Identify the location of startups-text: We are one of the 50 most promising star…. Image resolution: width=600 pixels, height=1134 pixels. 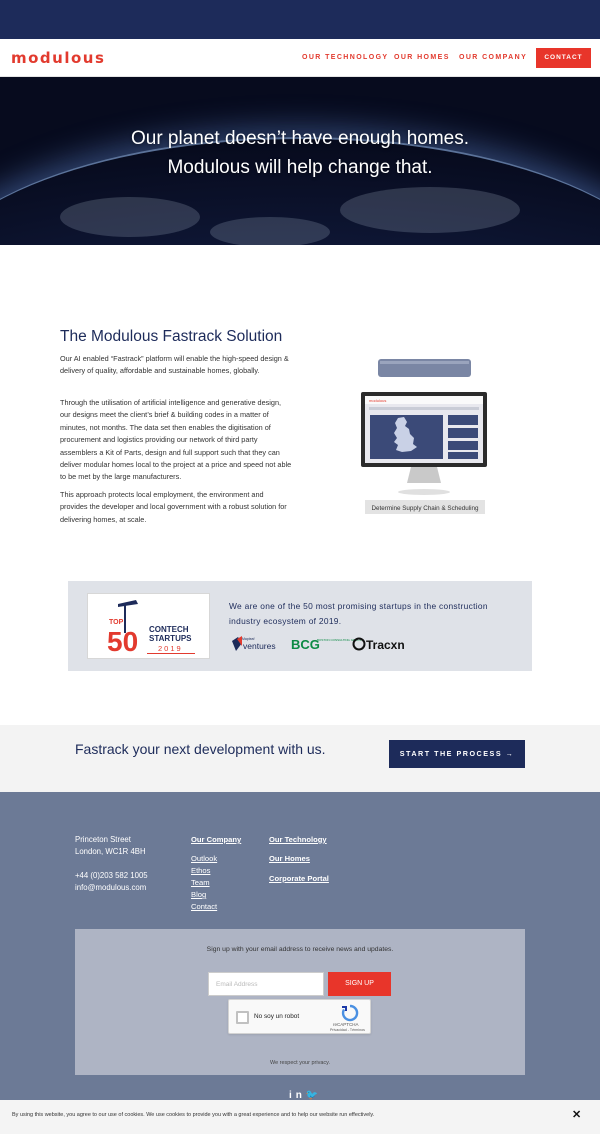
(358, 613).